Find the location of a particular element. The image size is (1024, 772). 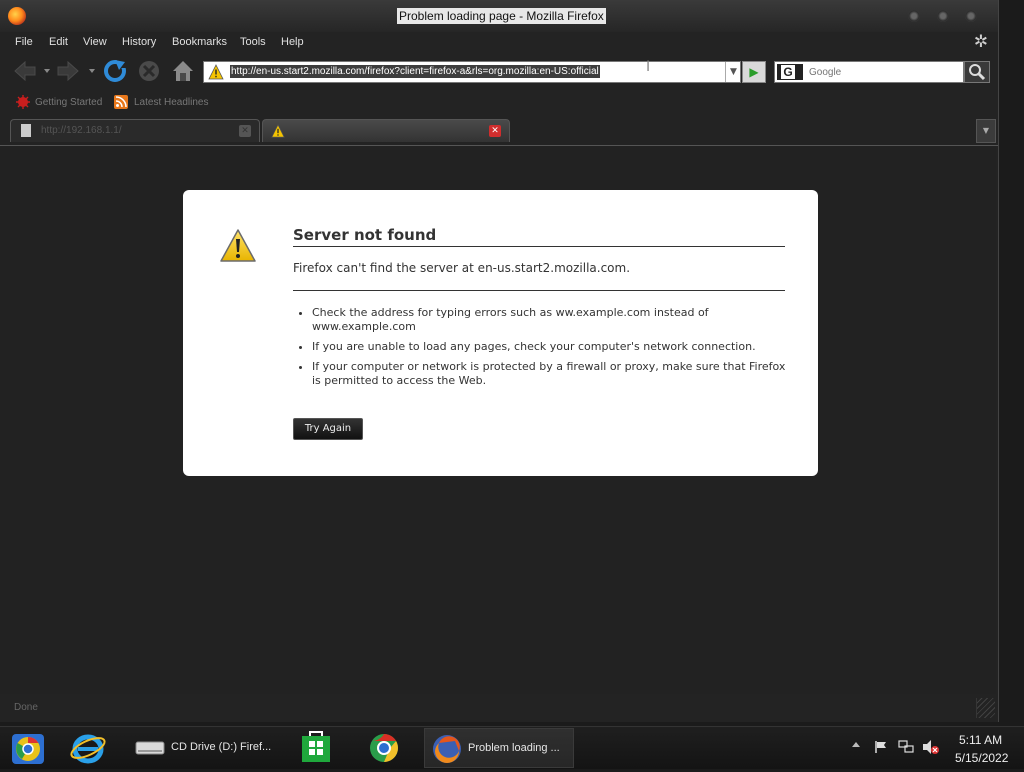

rss-feed-icon is located at coordinates (121, 102).